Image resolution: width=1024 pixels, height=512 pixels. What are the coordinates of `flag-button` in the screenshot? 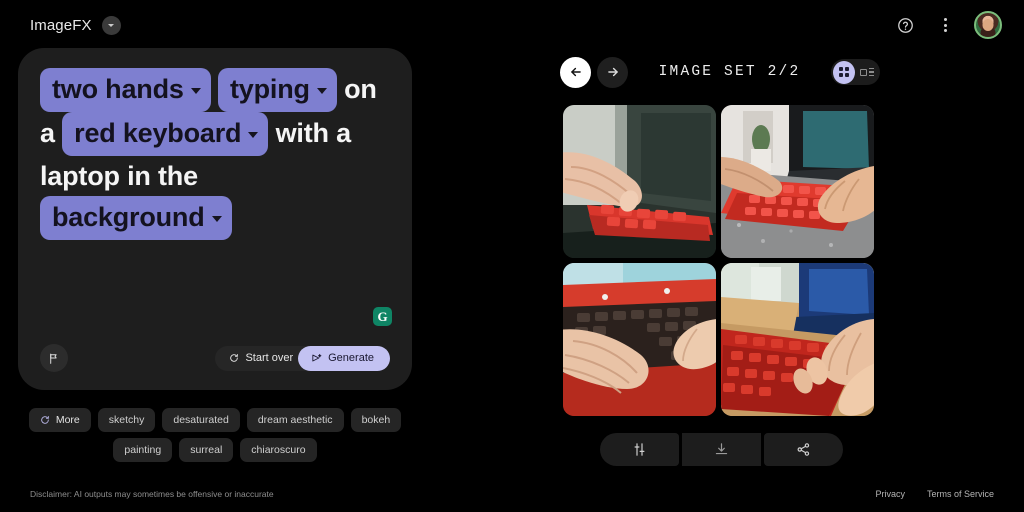 It's located at (54, 358).